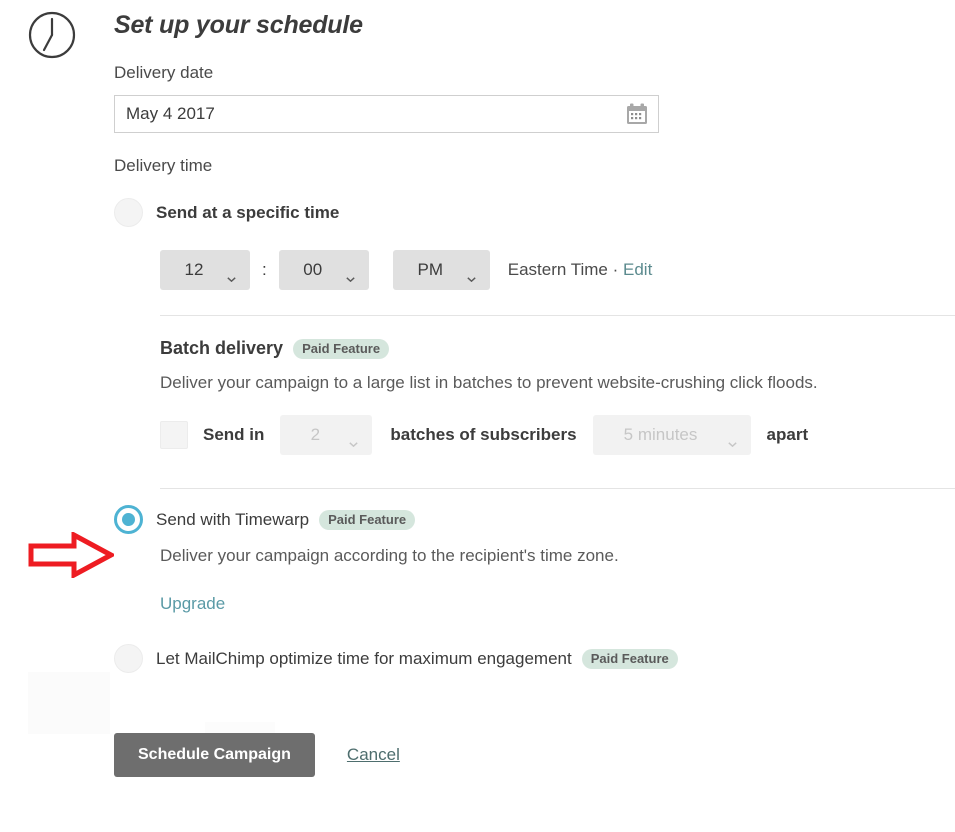  Describe the element at coordinates (557, 348) in the screenshot. I see `batch-delivery-heading: Batch delivery Paid Feature` at that location.